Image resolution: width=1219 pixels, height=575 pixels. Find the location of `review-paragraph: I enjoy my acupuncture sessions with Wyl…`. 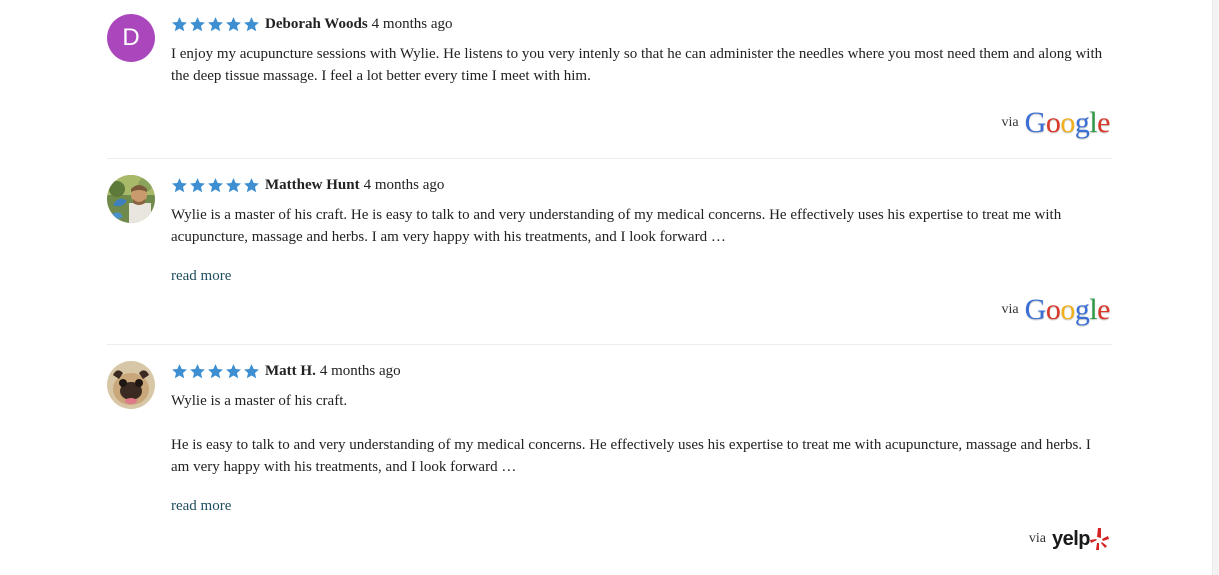

review-paragraph: I enjoy my acupuncture sessions with Wyl… is located at coordinates (637, 65).